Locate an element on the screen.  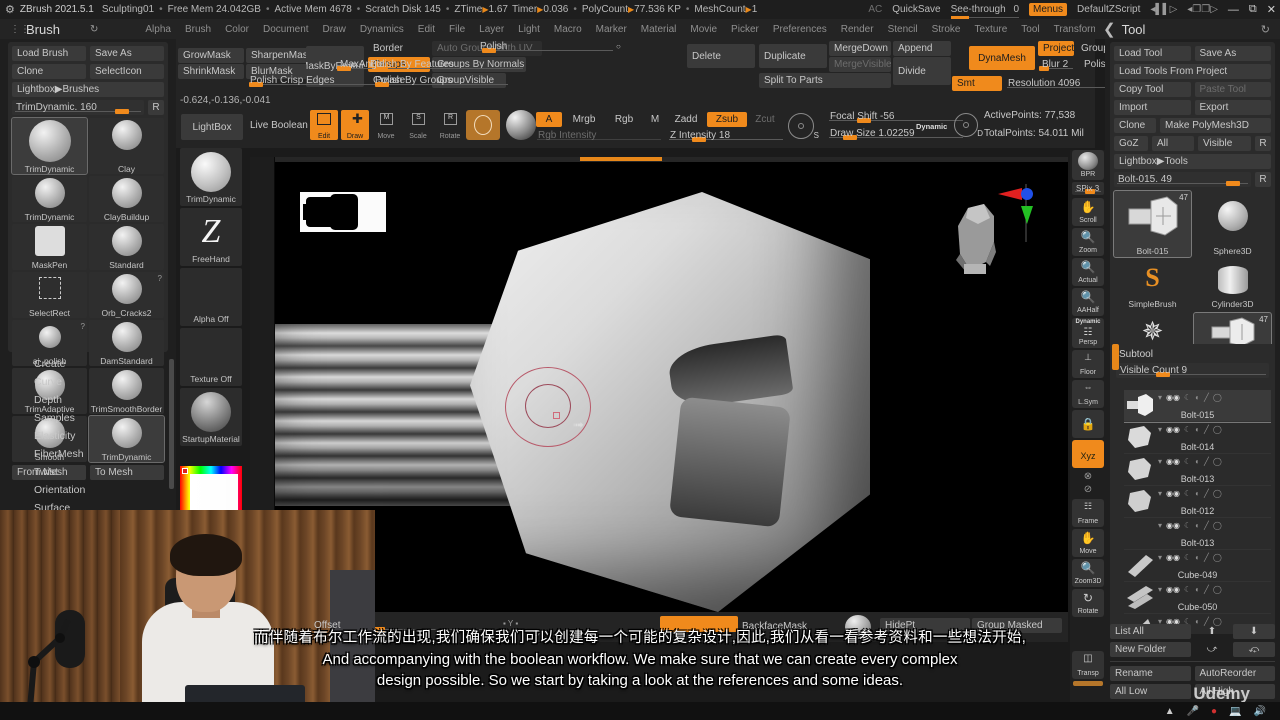
drag-handle-icon: ⋮⋮ is located at coordinates (20, 29).